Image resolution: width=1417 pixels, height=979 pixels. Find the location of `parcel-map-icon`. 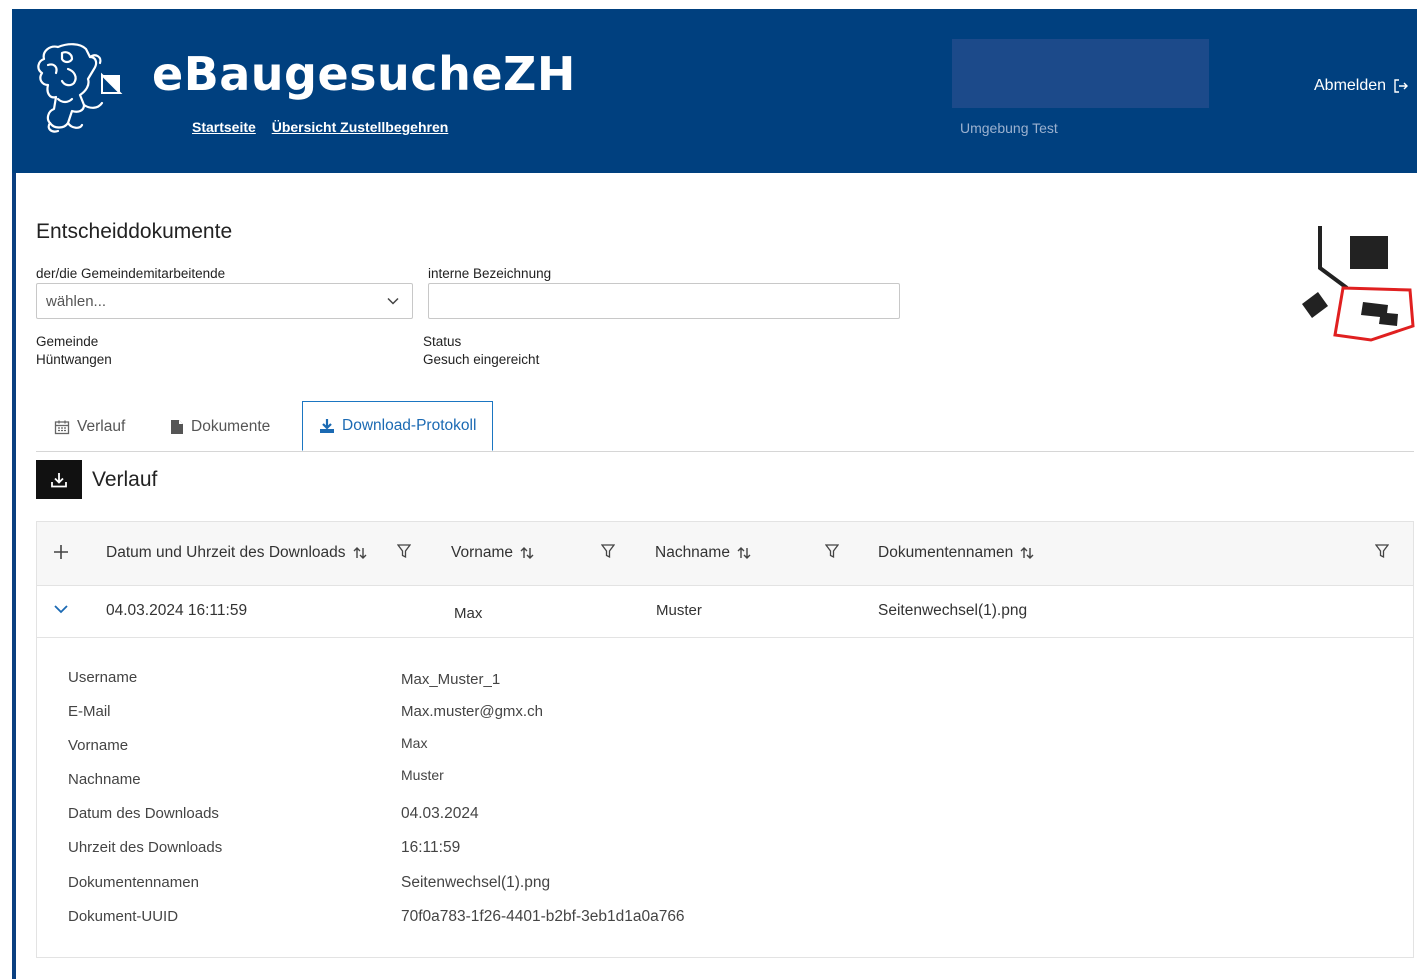

parcel-map-icon is located at coordinates (1358, 284).